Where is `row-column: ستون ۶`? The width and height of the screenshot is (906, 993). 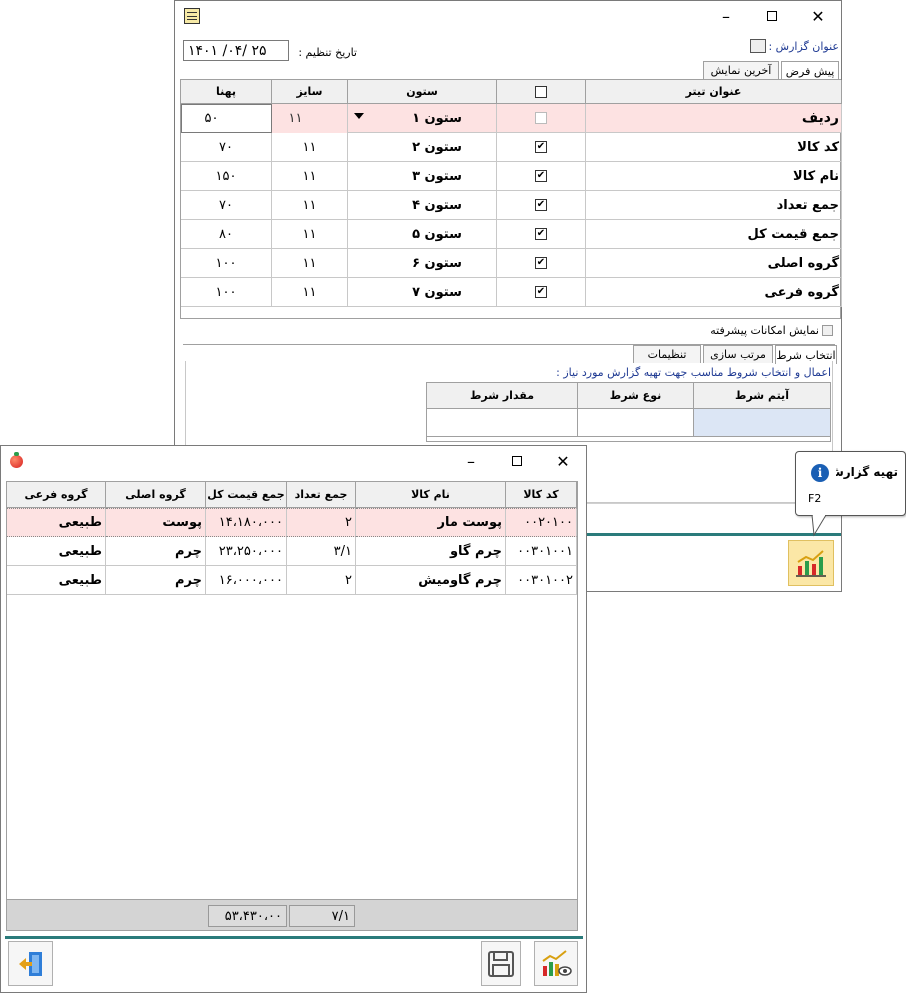 row-column: ستون ۶ is located at coordinates (422, 263).